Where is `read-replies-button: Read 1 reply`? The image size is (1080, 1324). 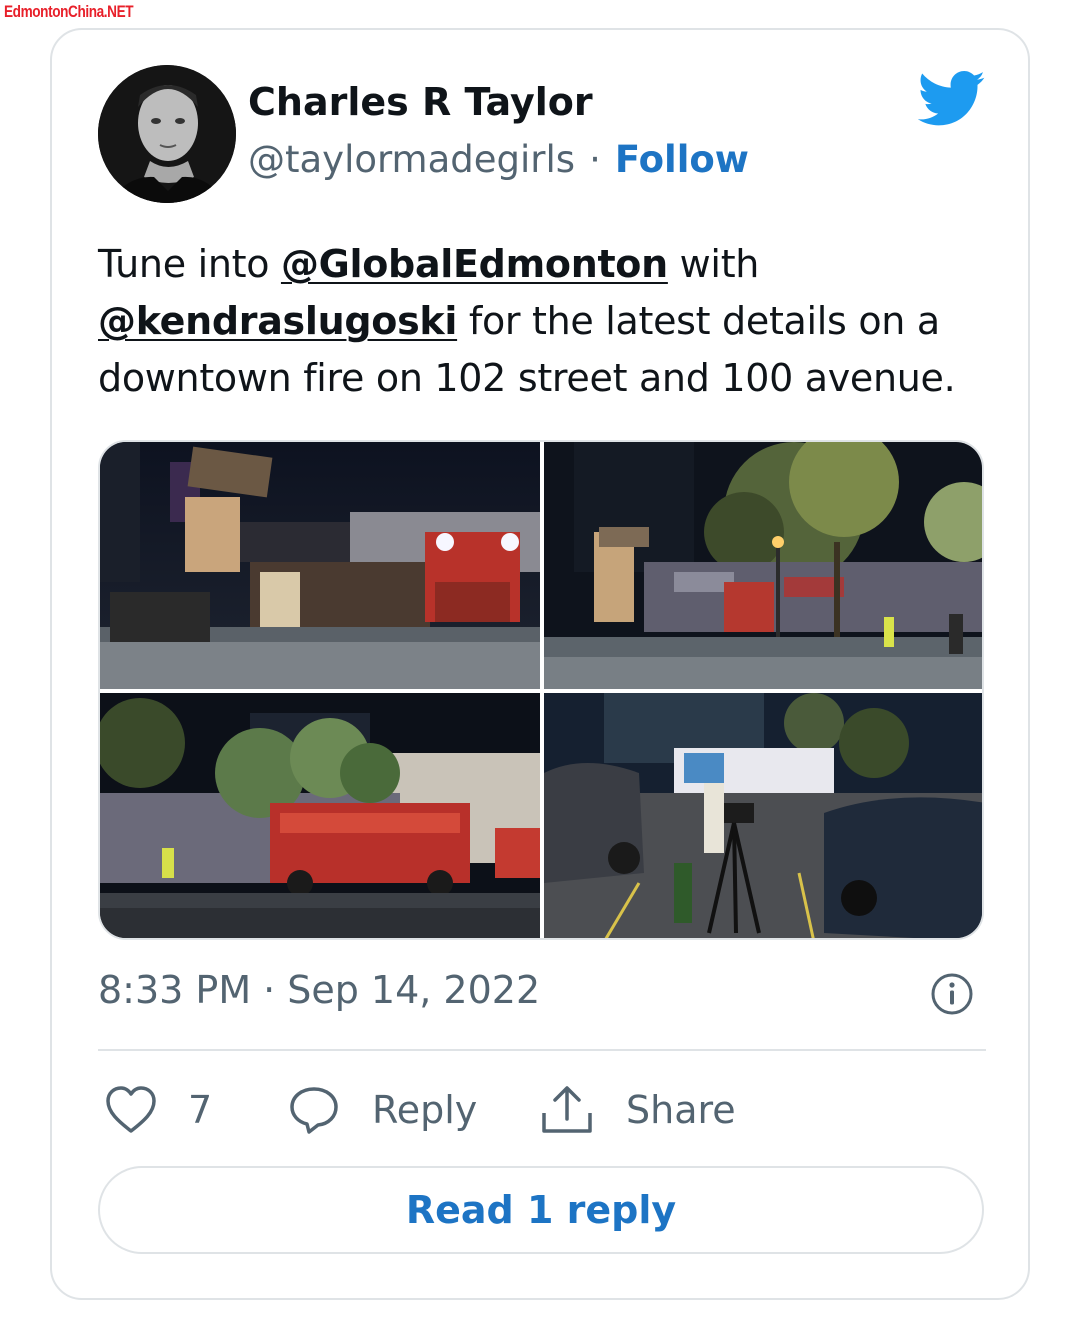
read-replies-button: Read 1 reply is located at coordinates (541, 1210).